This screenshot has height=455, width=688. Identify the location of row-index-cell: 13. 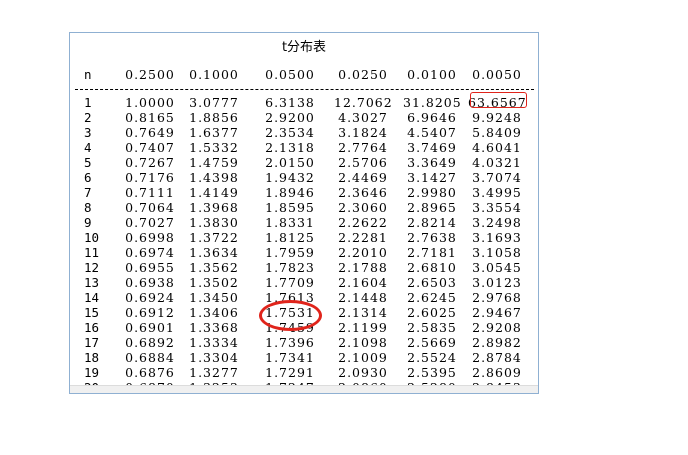
(92, 282).